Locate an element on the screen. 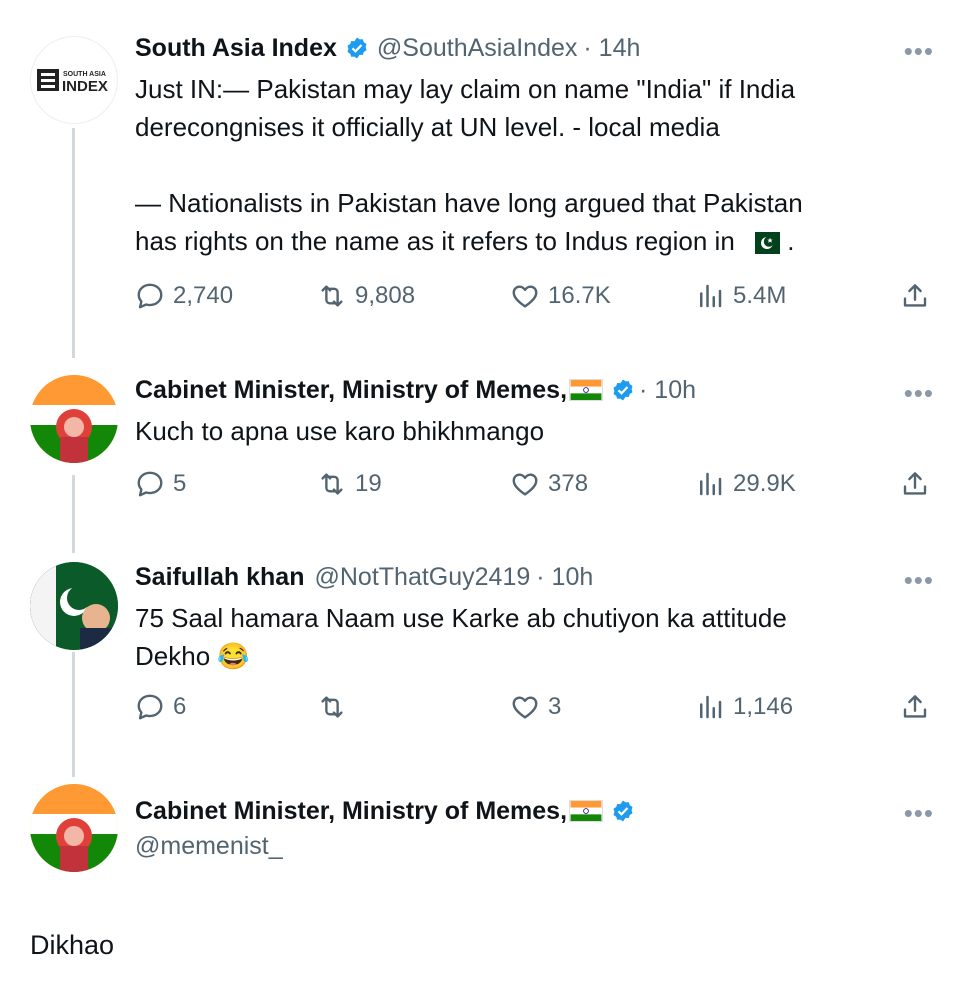  avatar: SOUTH ASIA INDEX is located at coordinates (74, 80).